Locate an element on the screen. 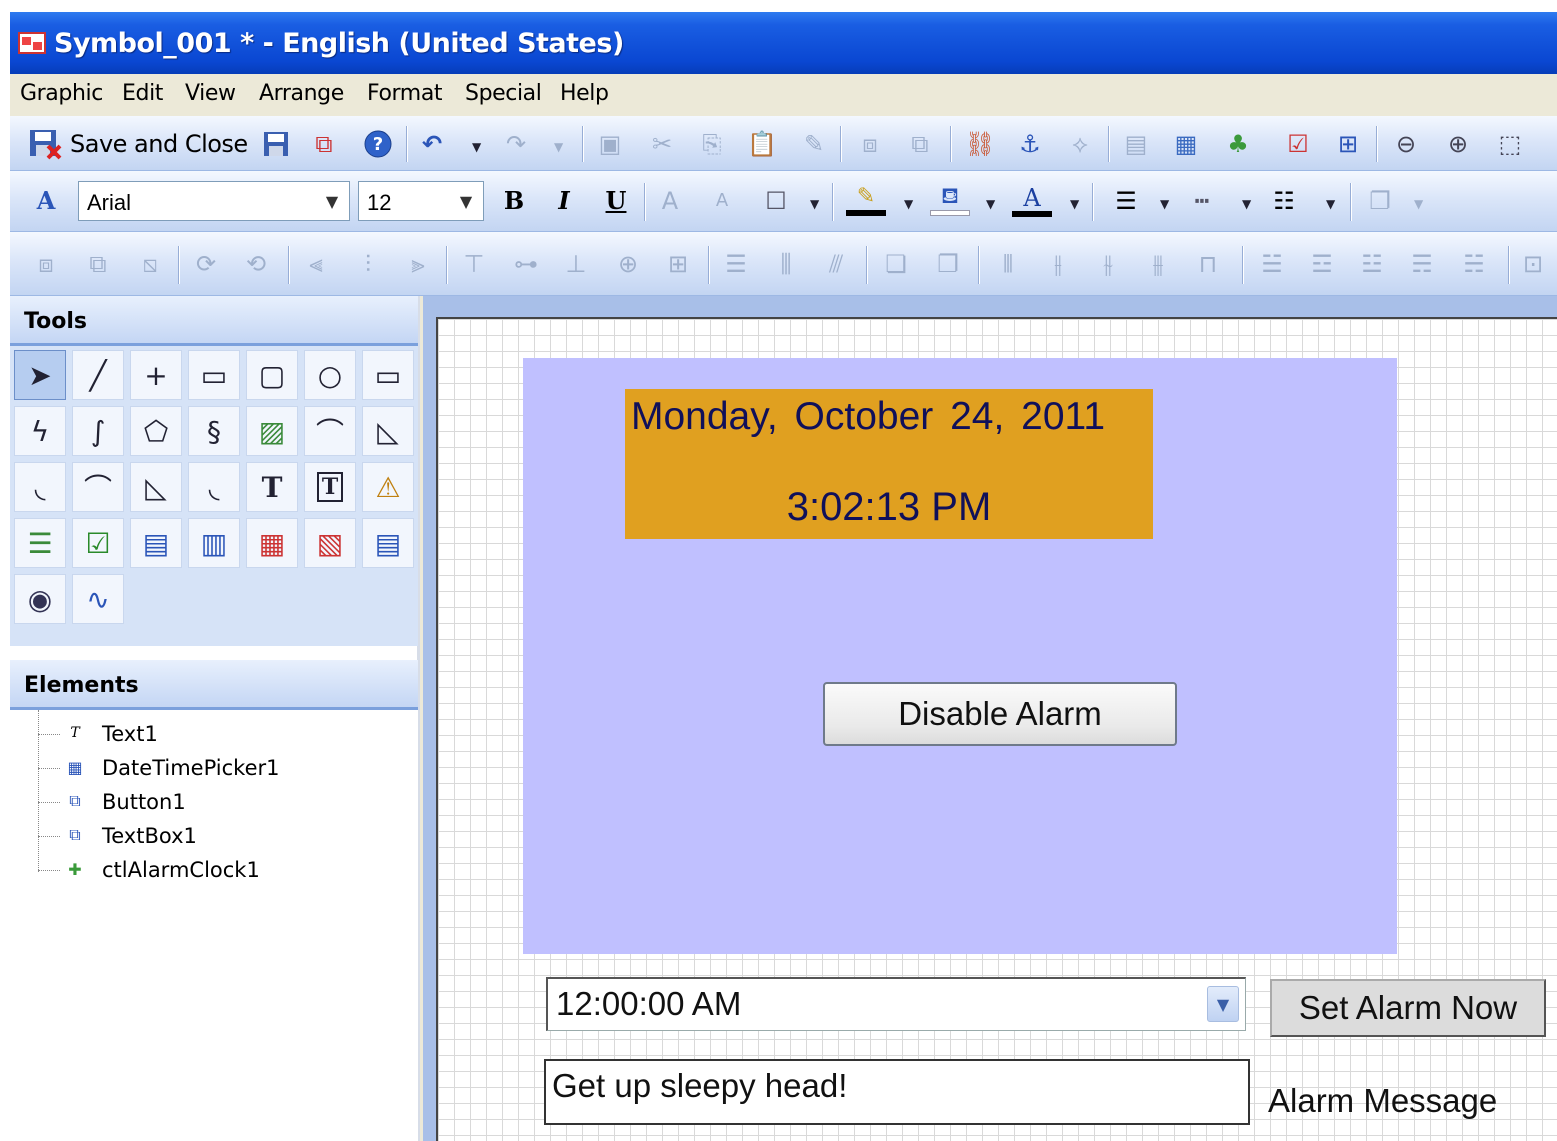  line-pattern-icon: ☷ is located at coordinates (1284, 201).